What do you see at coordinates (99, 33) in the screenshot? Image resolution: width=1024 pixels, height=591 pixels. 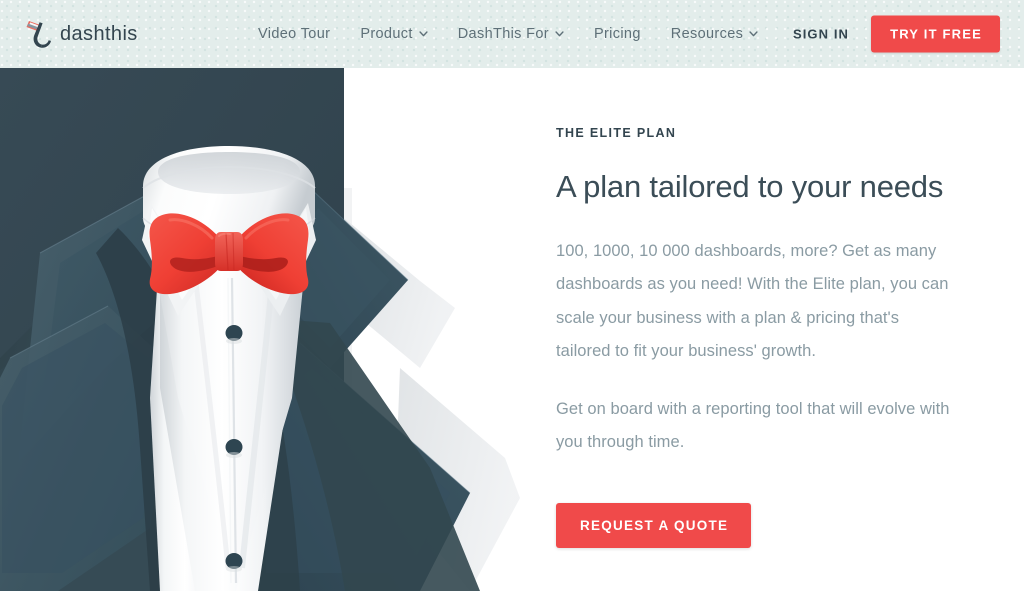 I see `brand-name: dashthis` at bounding box center [99, 33].